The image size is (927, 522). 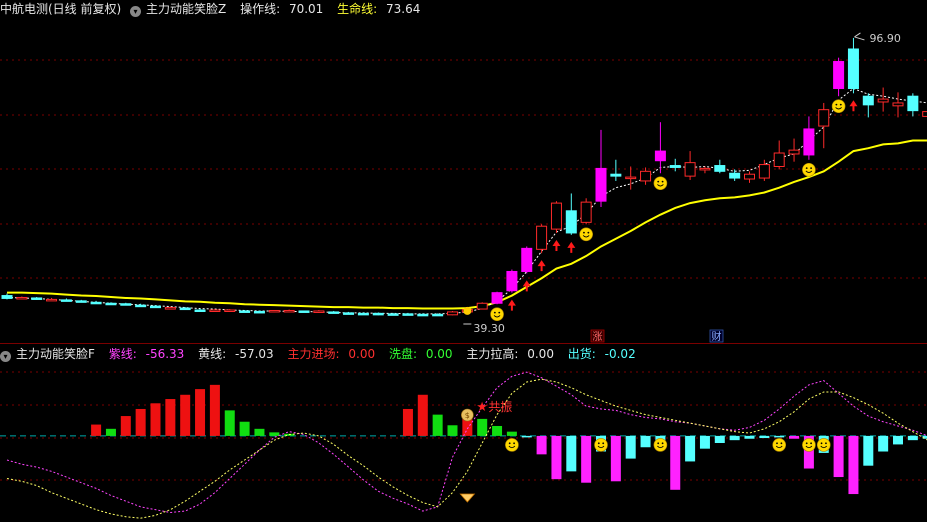 What do you see at coordinates (467, 310) in the screenshot?
I see `money-bag-icon` at bounding box center [467, 310].